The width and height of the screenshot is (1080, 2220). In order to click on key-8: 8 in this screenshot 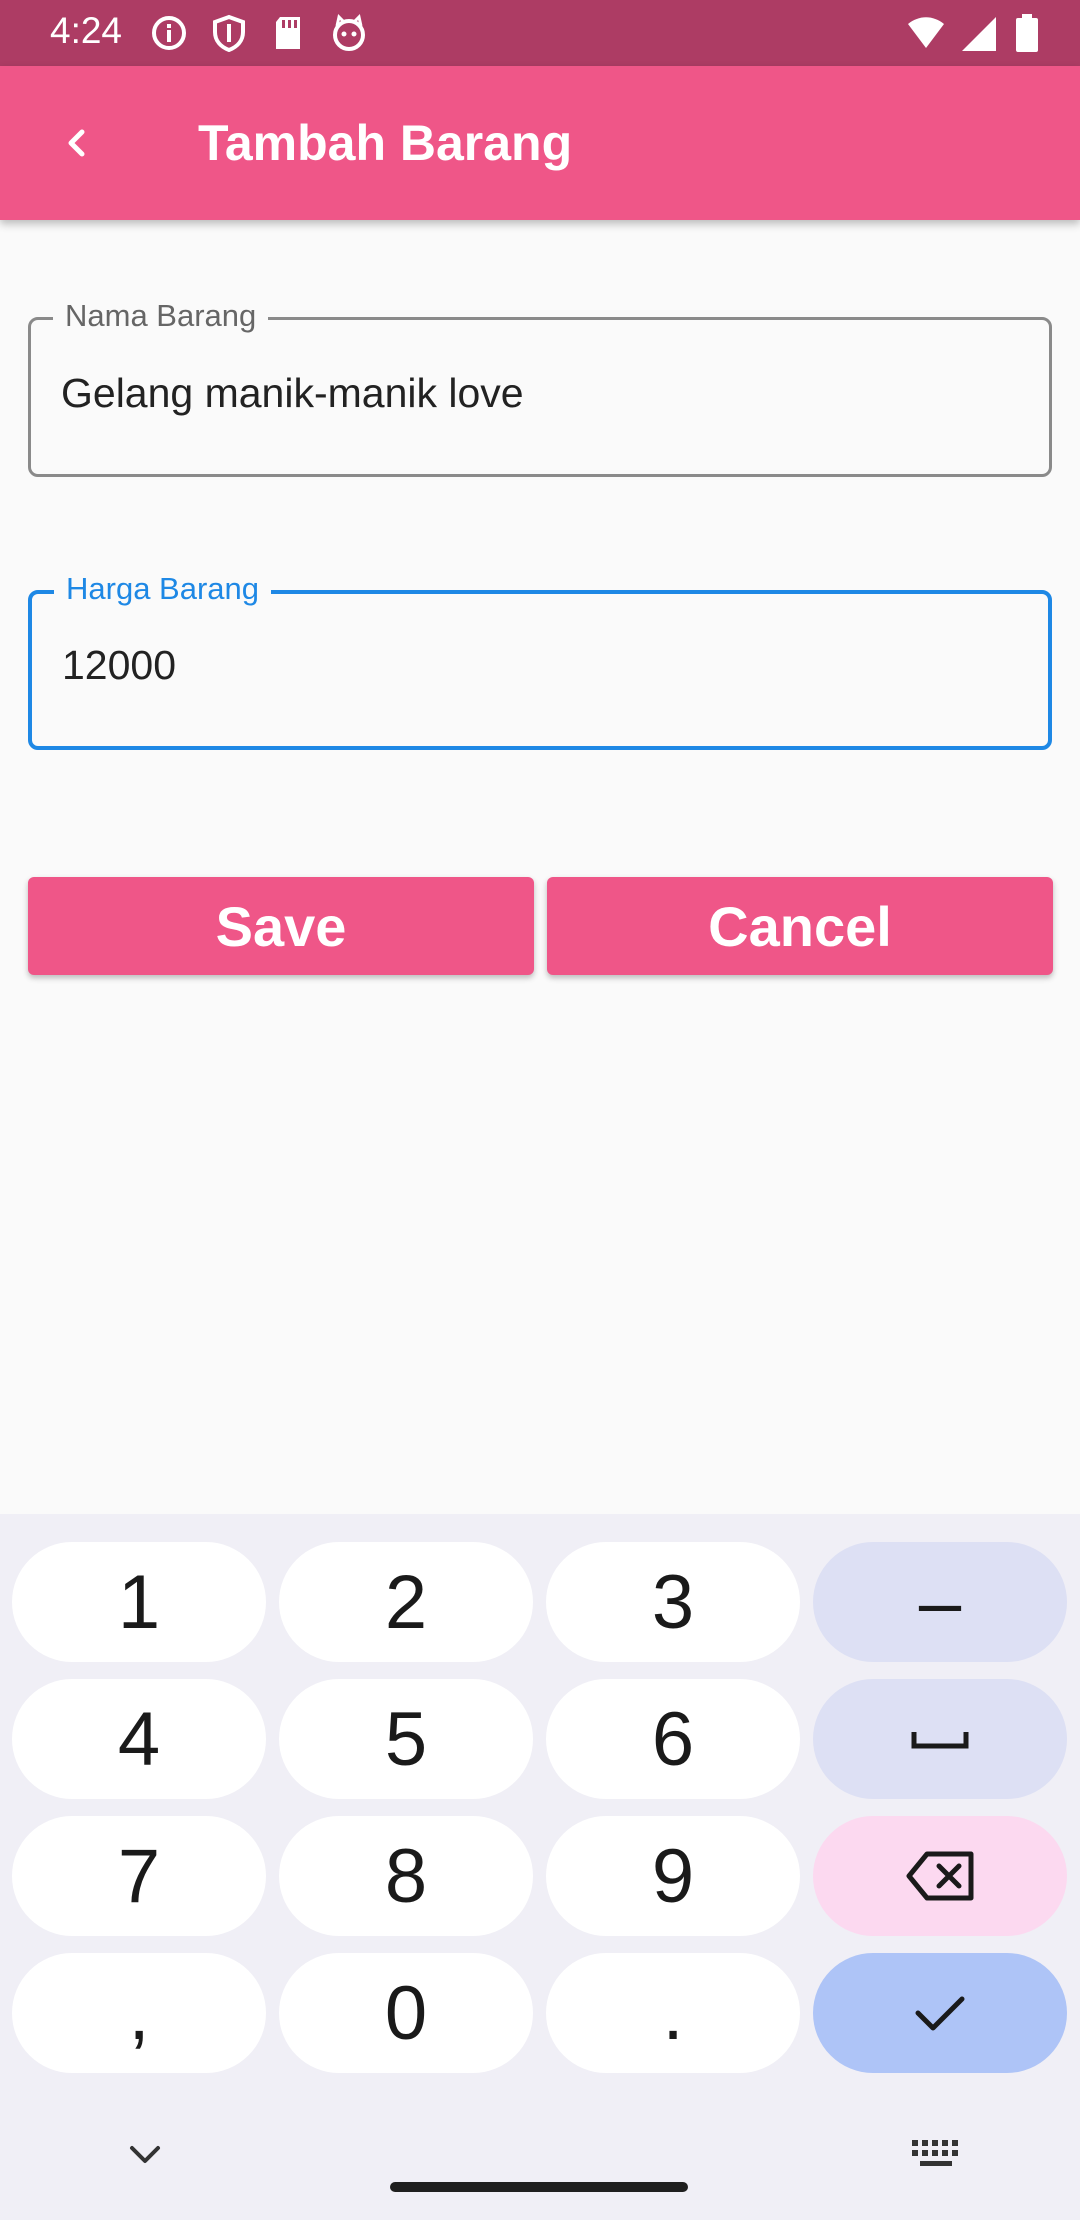, I will do `click(406, 1876)`.